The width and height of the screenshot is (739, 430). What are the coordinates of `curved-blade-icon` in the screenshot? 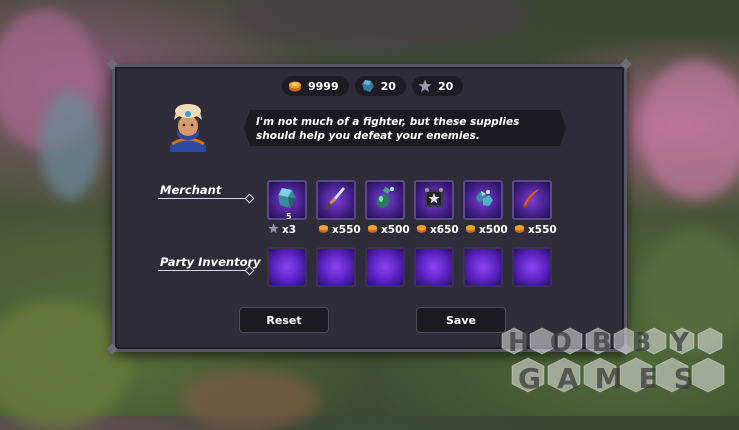 It's located at (532, 200).